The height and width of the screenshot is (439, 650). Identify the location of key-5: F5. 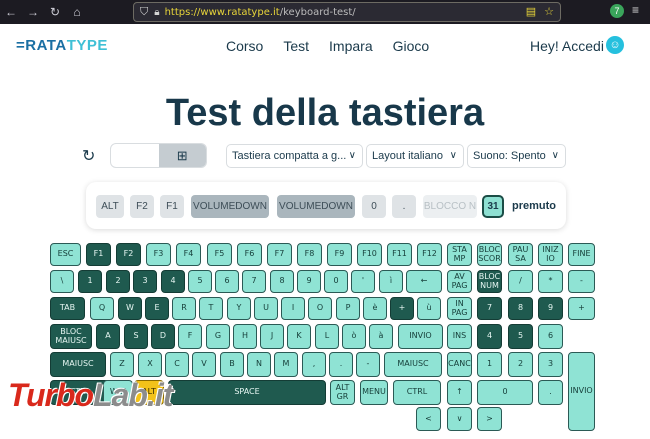
(219, 254).